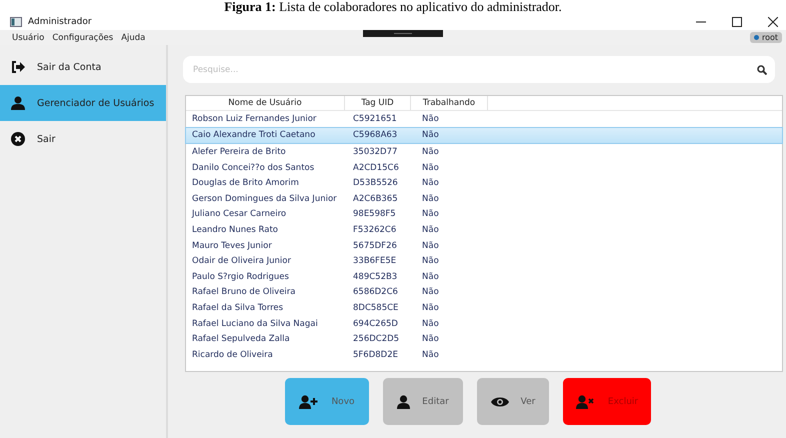  I want to click on add-user-icon, so click(309, 401).